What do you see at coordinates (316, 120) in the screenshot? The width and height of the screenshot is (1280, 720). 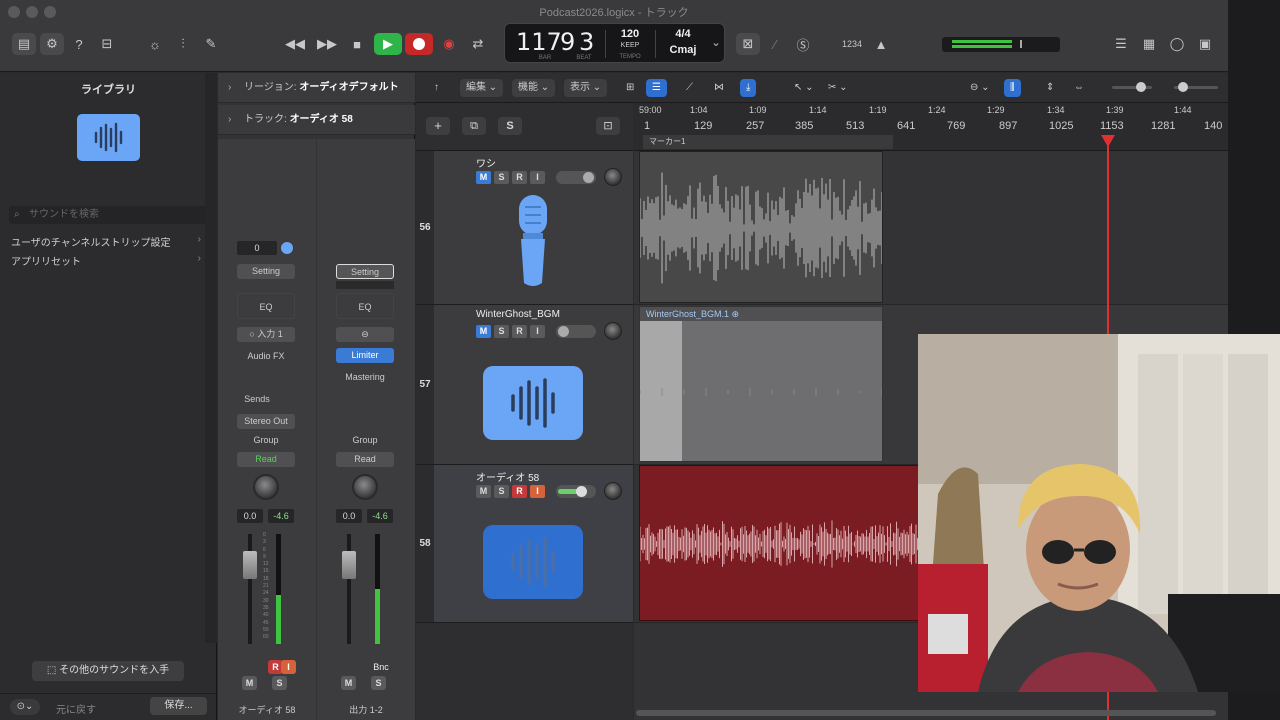 I see `track-inspector-header: › トラック: オーディオ 58` at bounding box center [316, 120].